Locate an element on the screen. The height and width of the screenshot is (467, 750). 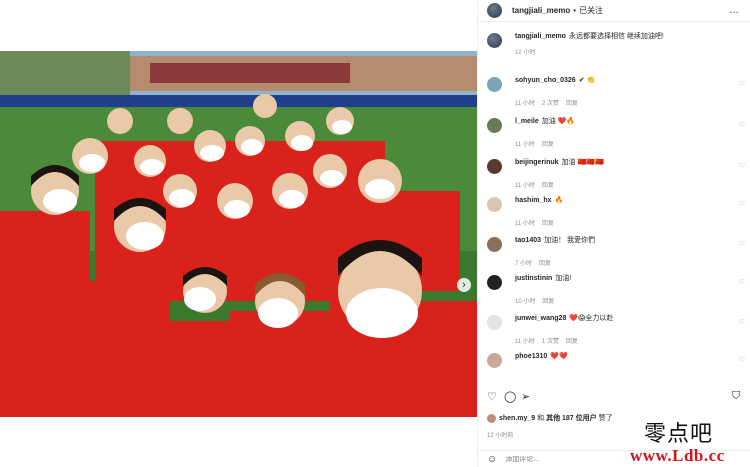
comment-item: sohyun_cho_0326 ✔ 👏 11 小时 2 次赞 回复 ♡ is located at coordinates (614, 96).